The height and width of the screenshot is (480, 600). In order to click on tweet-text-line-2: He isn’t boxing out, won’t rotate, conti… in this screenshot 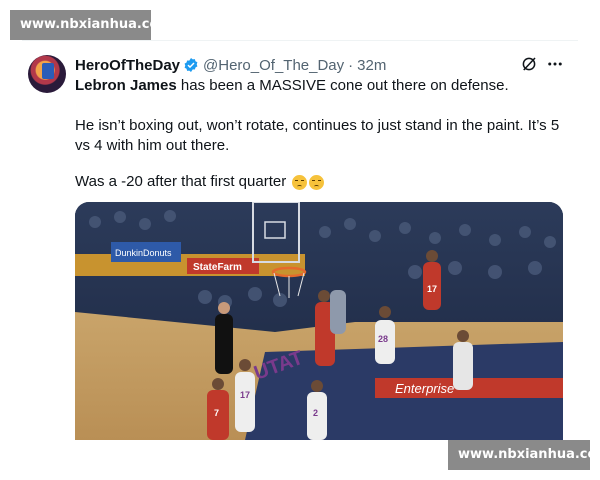, I will do `click(317, 135)`.